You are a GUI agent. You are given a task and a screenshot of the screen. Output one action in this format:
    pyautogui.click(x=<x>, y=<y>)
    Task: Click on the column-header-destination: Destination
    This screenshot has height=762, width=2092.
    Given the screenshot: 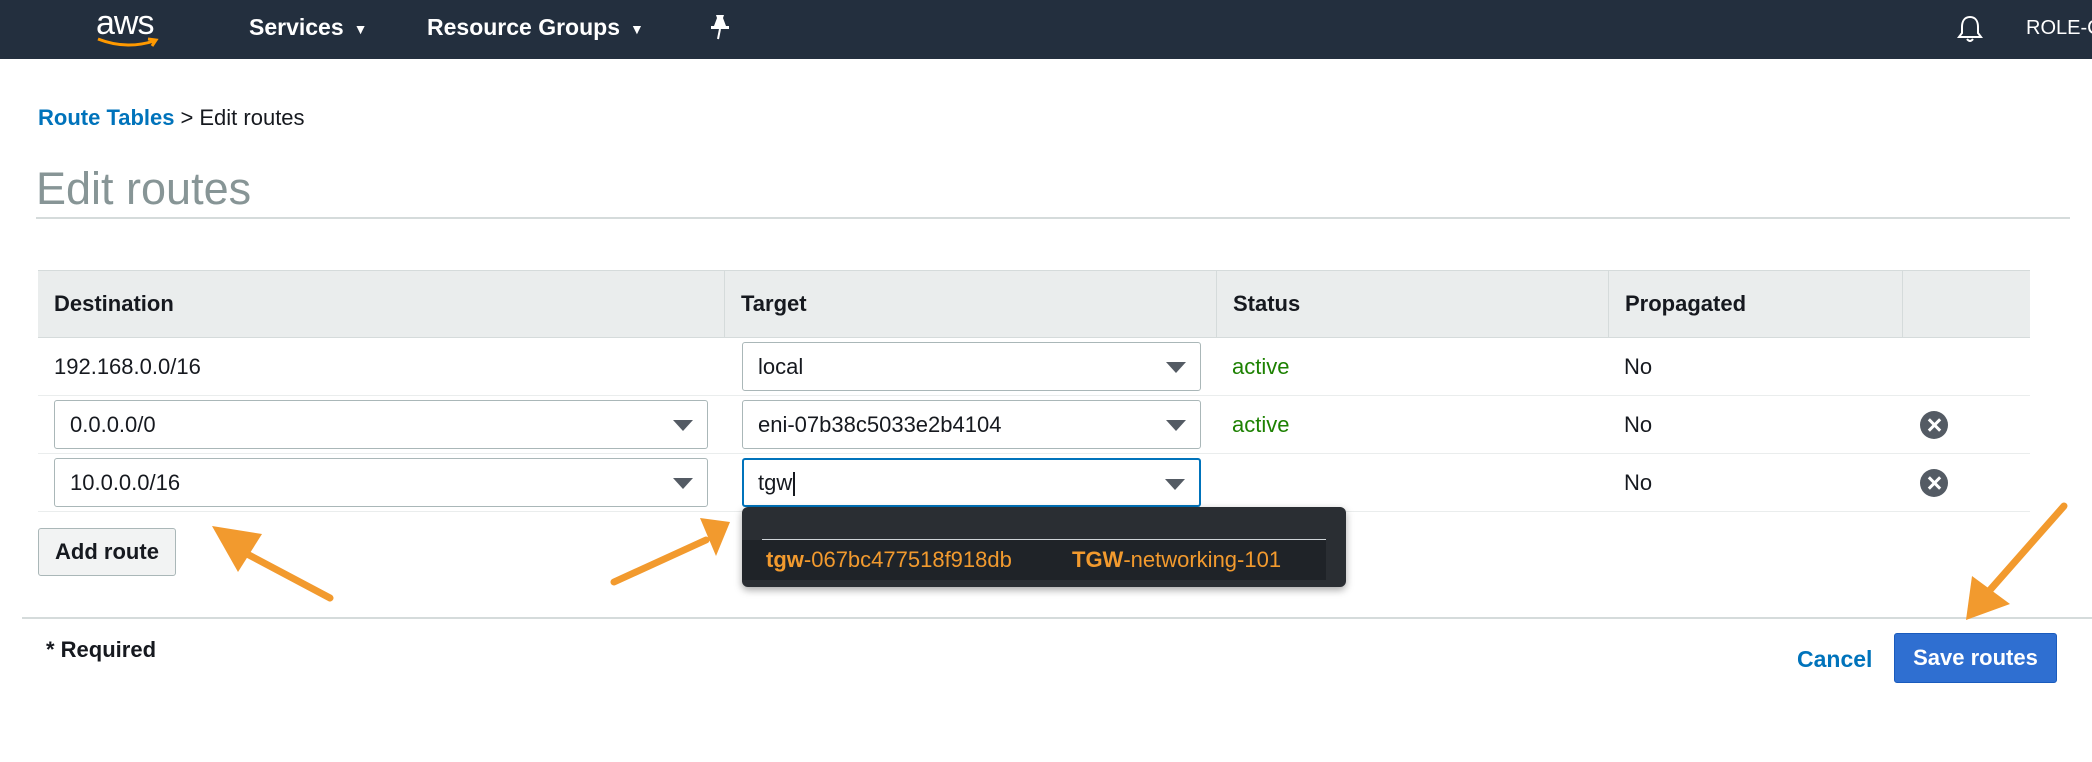 What is the action you would take?
    pyautogui.click(x=114, y=303)
    